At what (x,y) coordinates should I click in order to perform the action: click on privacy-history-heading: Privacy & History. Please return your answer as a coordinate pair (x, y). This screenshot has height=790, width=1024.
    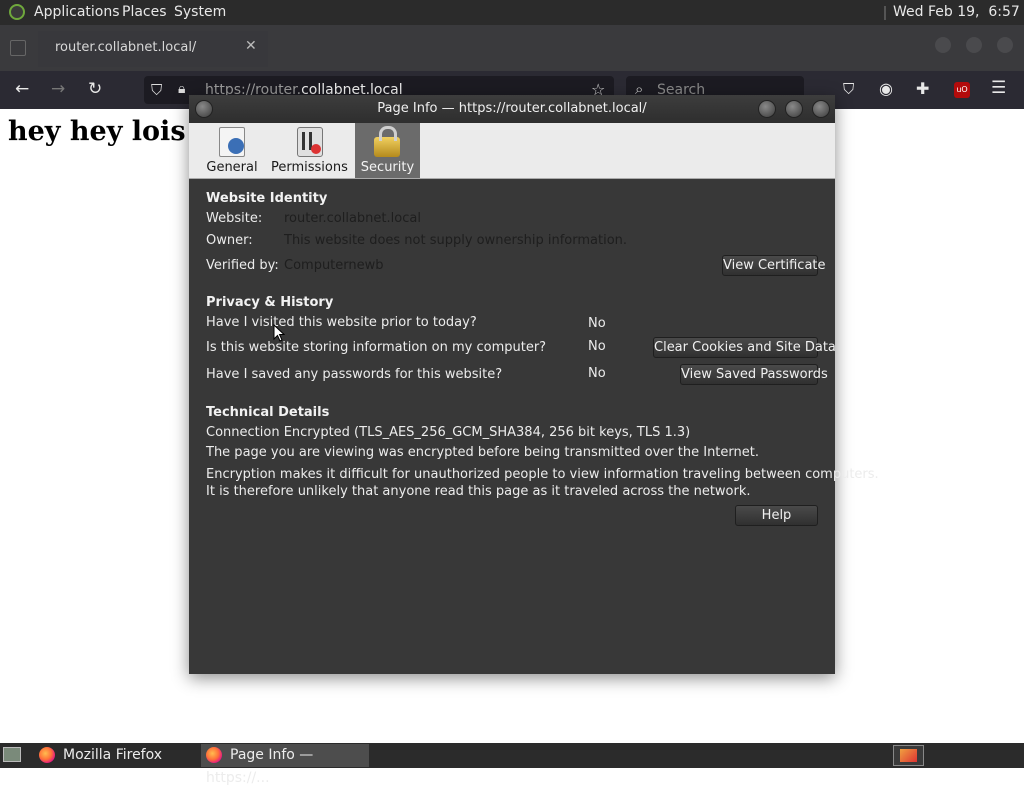
    Looking at the image, I should click on (270, 302).